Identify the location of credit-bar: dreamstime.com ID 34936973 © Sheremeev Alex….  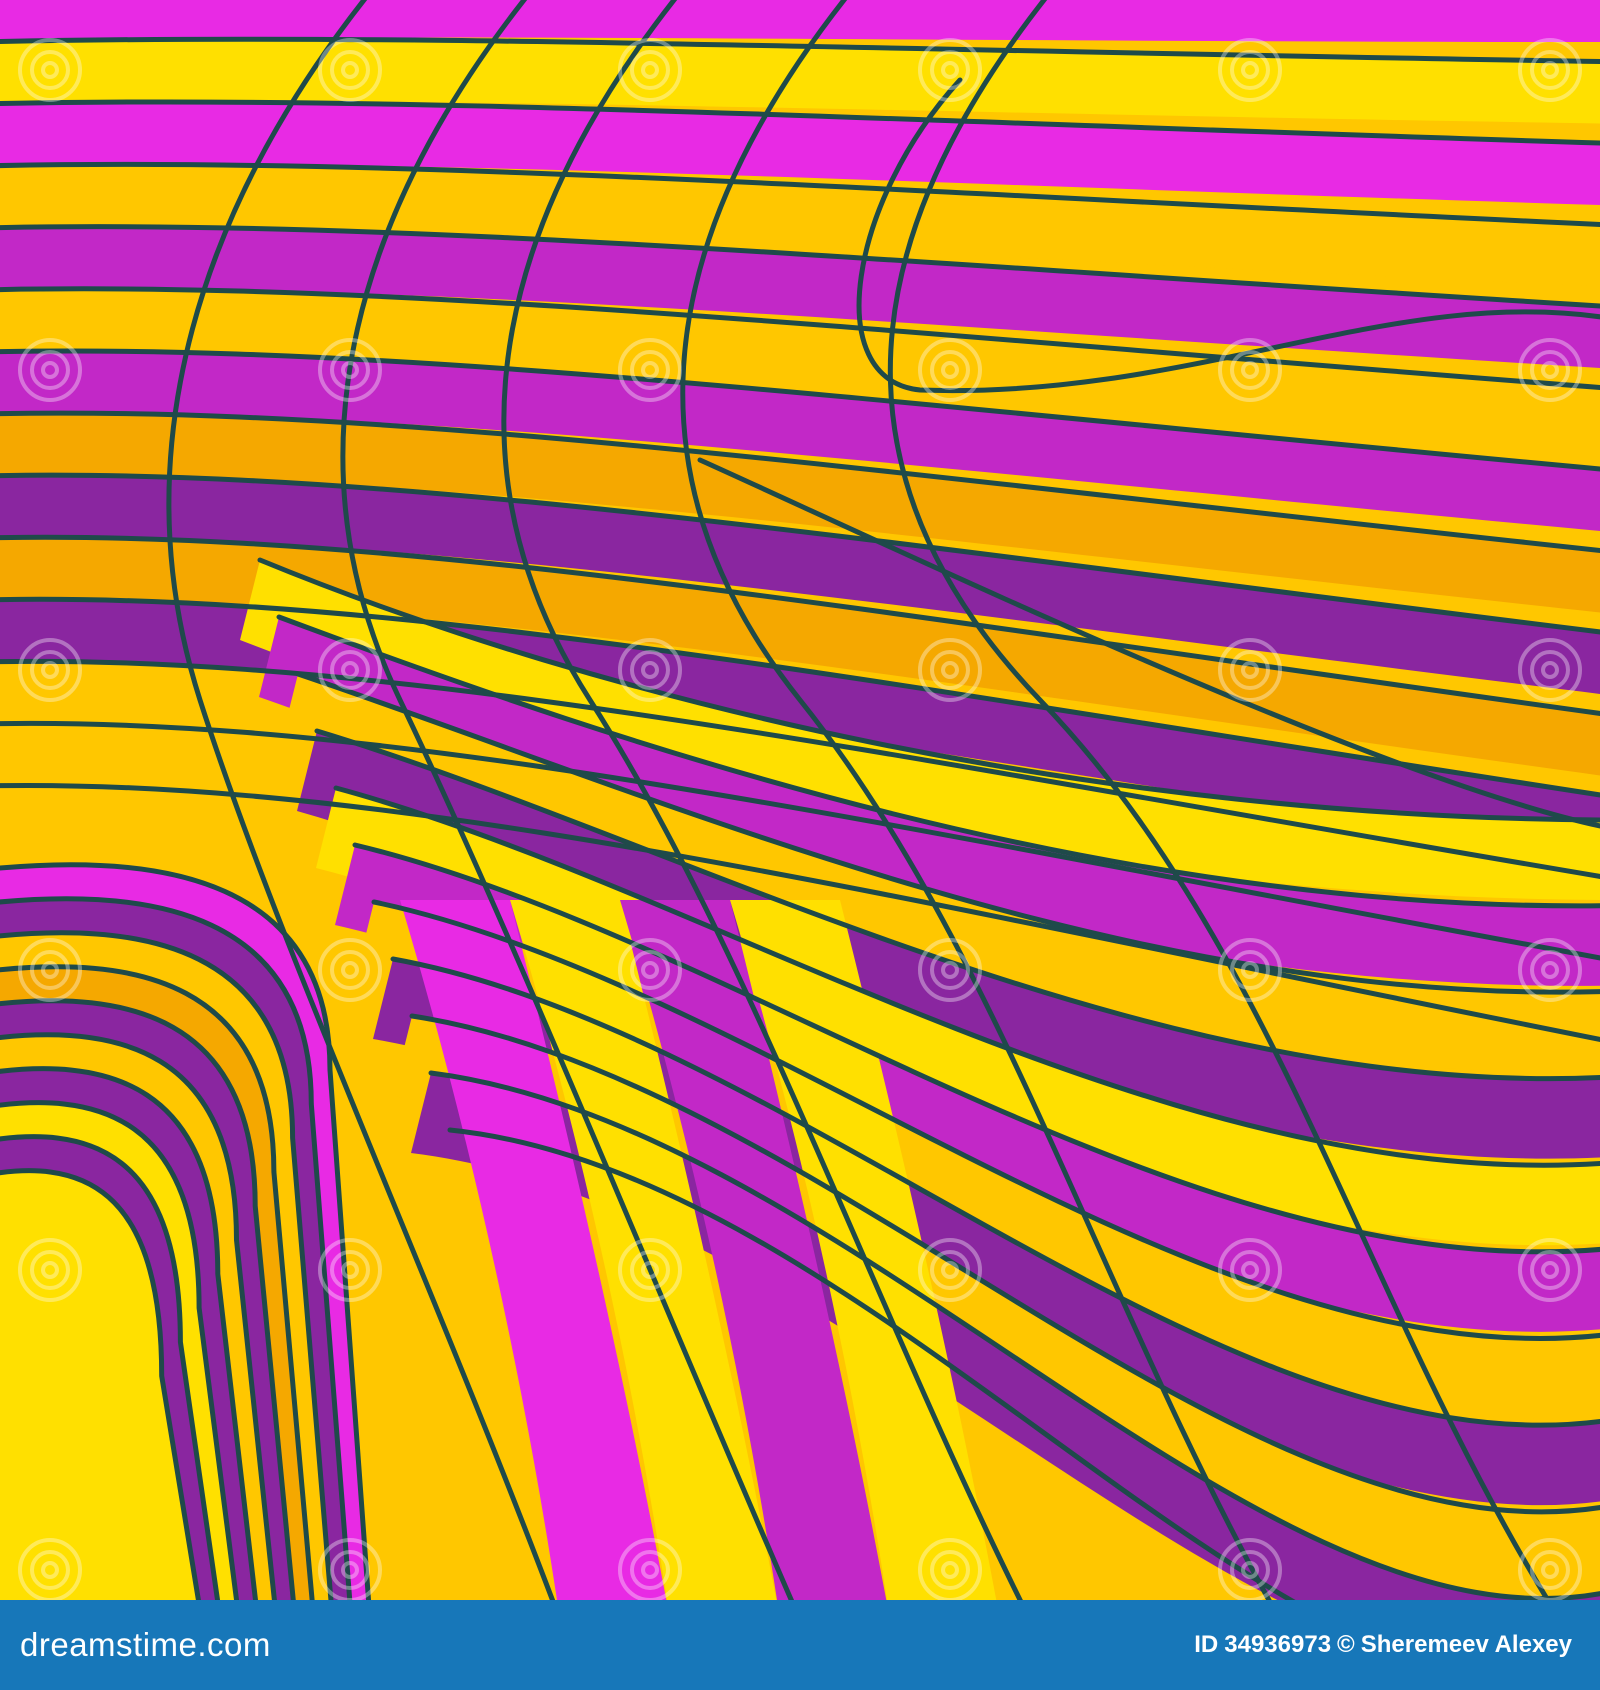
(800, 1645).